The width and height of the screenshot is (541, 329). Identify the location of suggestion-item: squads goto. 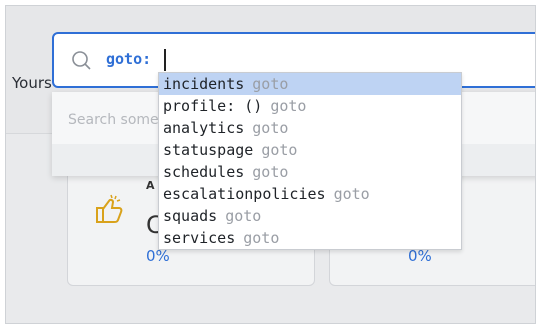
(310, 216).